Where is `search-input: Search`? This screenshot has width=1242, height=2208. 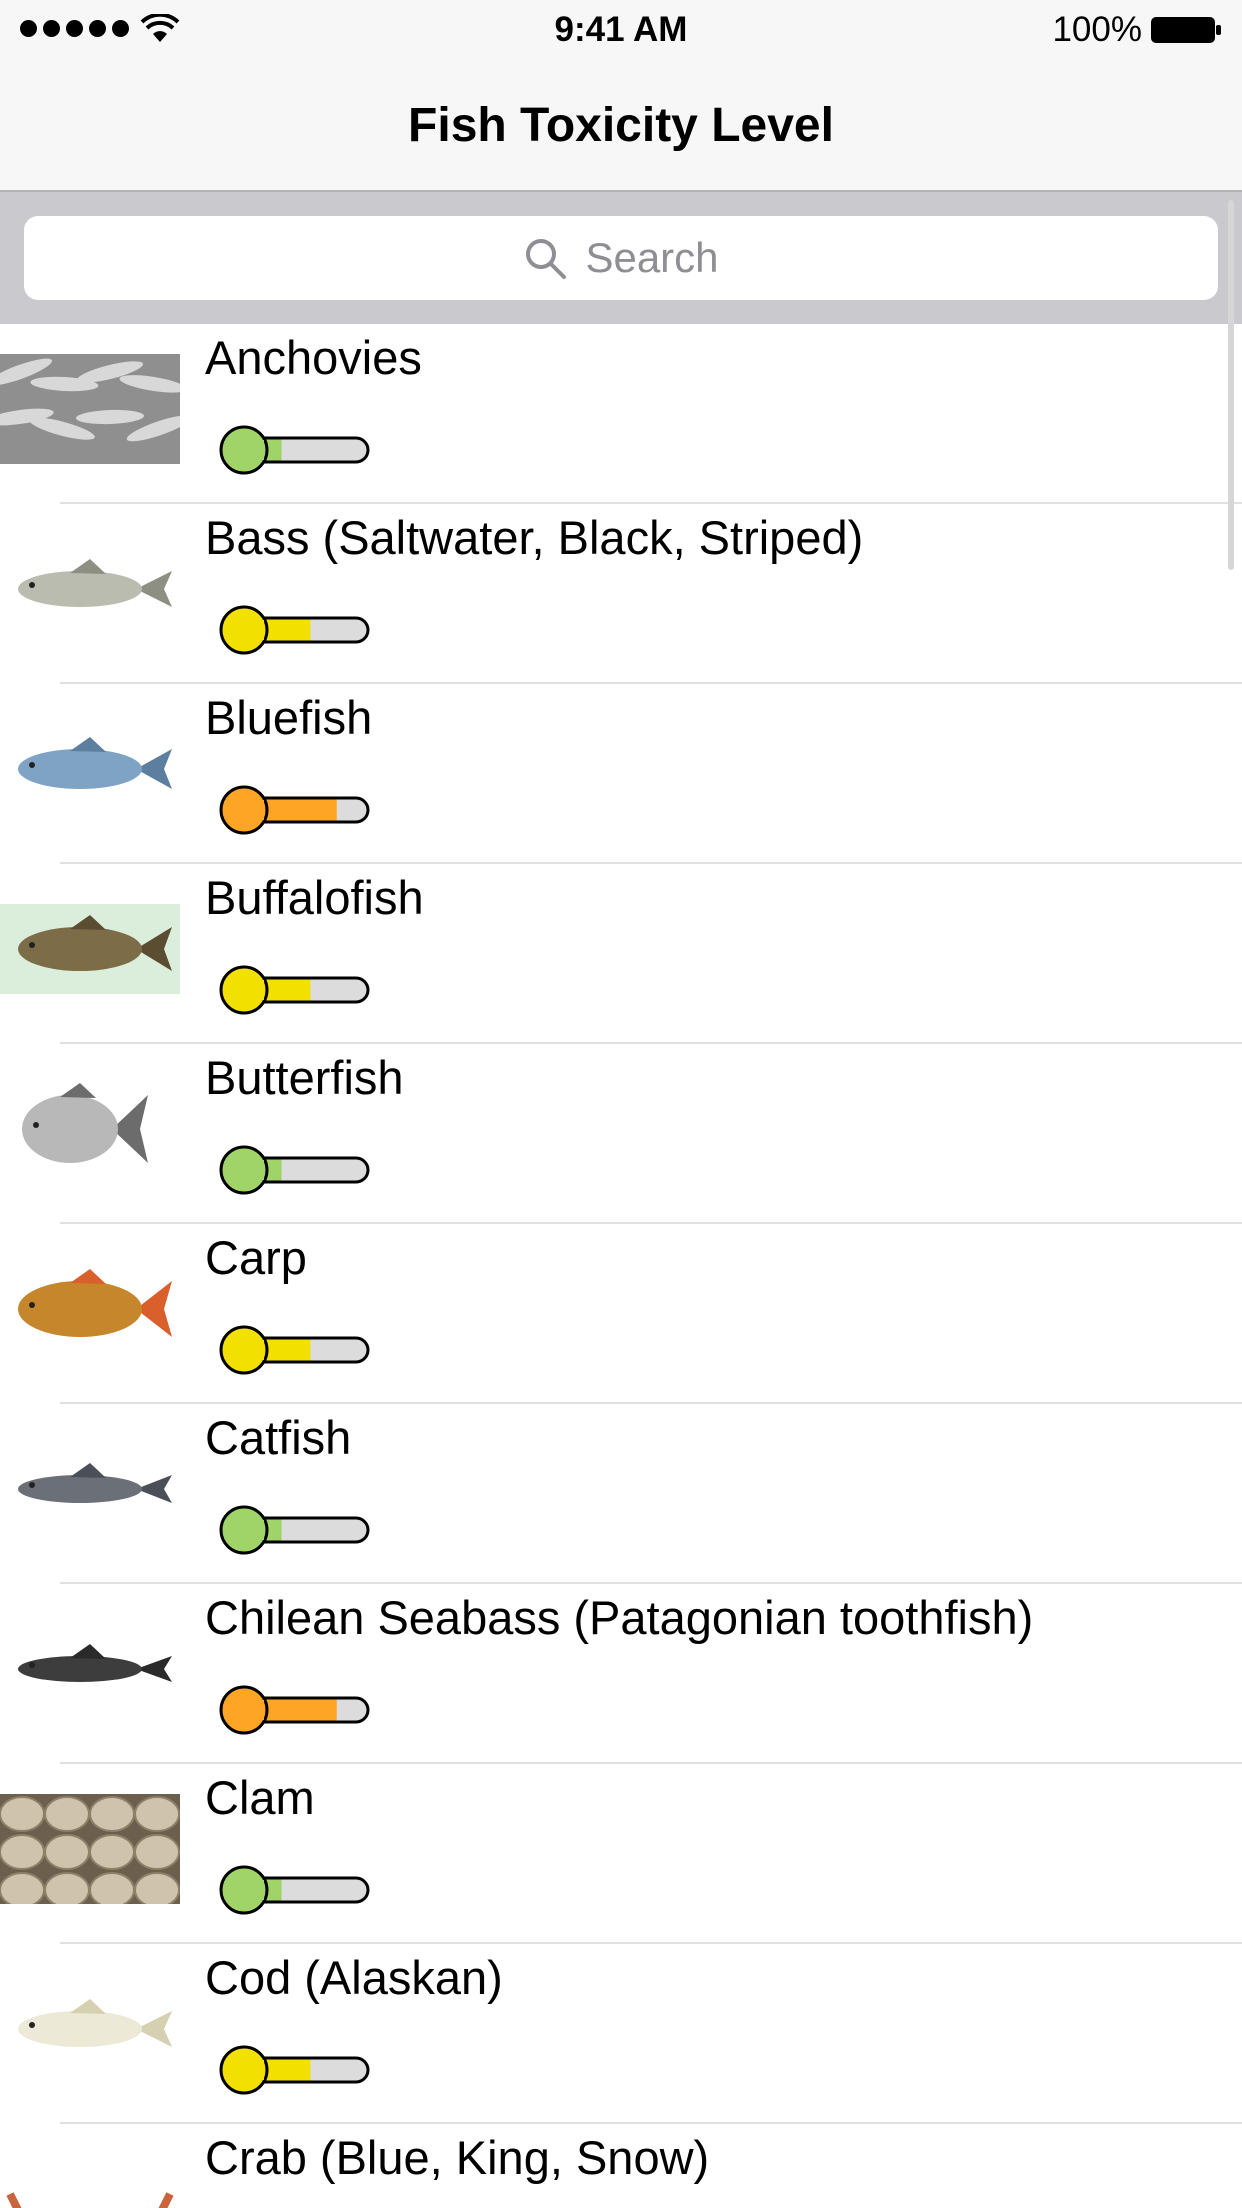
search-input: Search is located at coordinates (621, 258).